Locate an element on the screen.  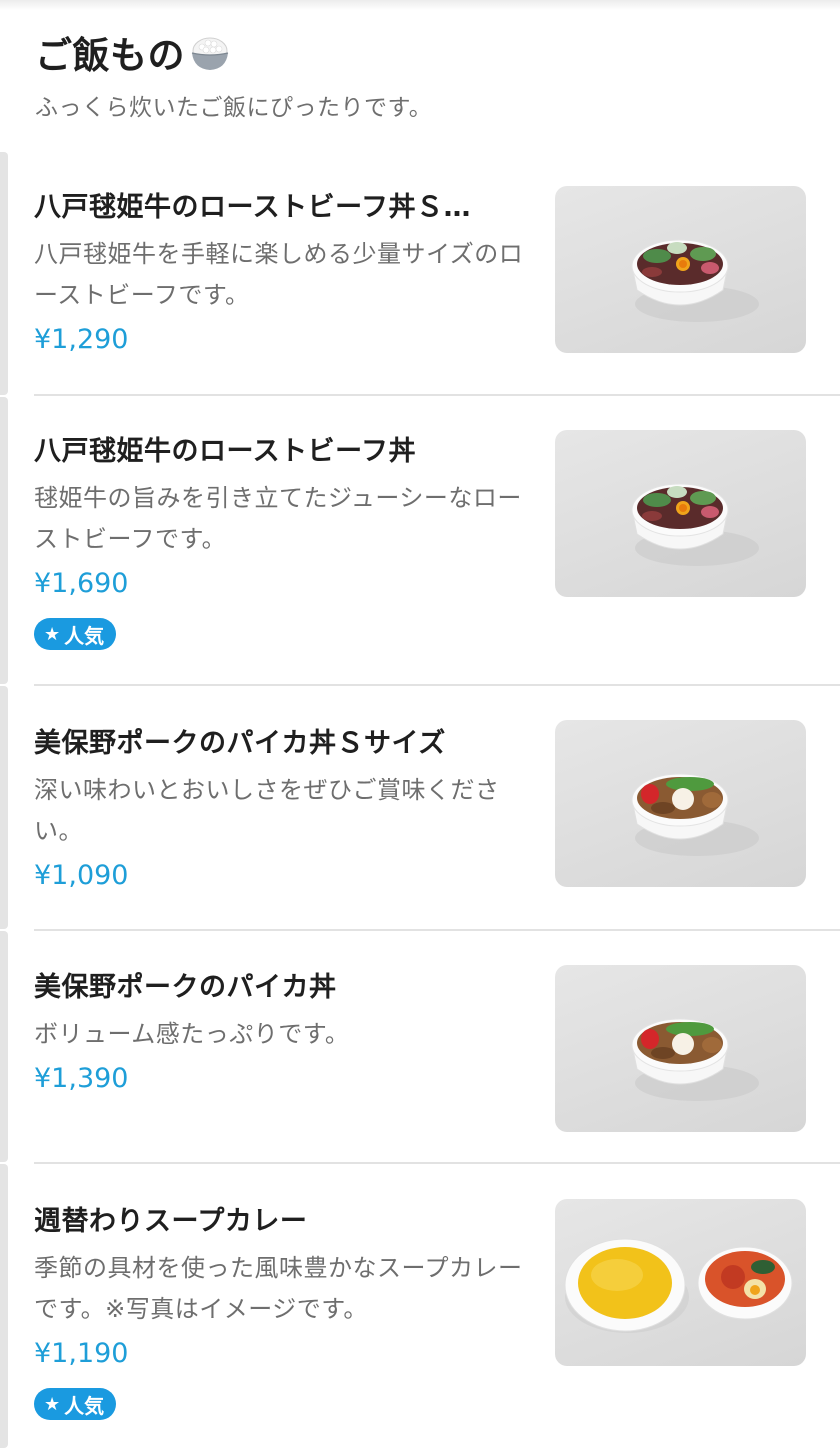
menu-item-paika-bowl: 美保野ポークのパイカ丼 ボリューム感たっぷりです。 ¥1,390 is located at coordinates (437, 1062).